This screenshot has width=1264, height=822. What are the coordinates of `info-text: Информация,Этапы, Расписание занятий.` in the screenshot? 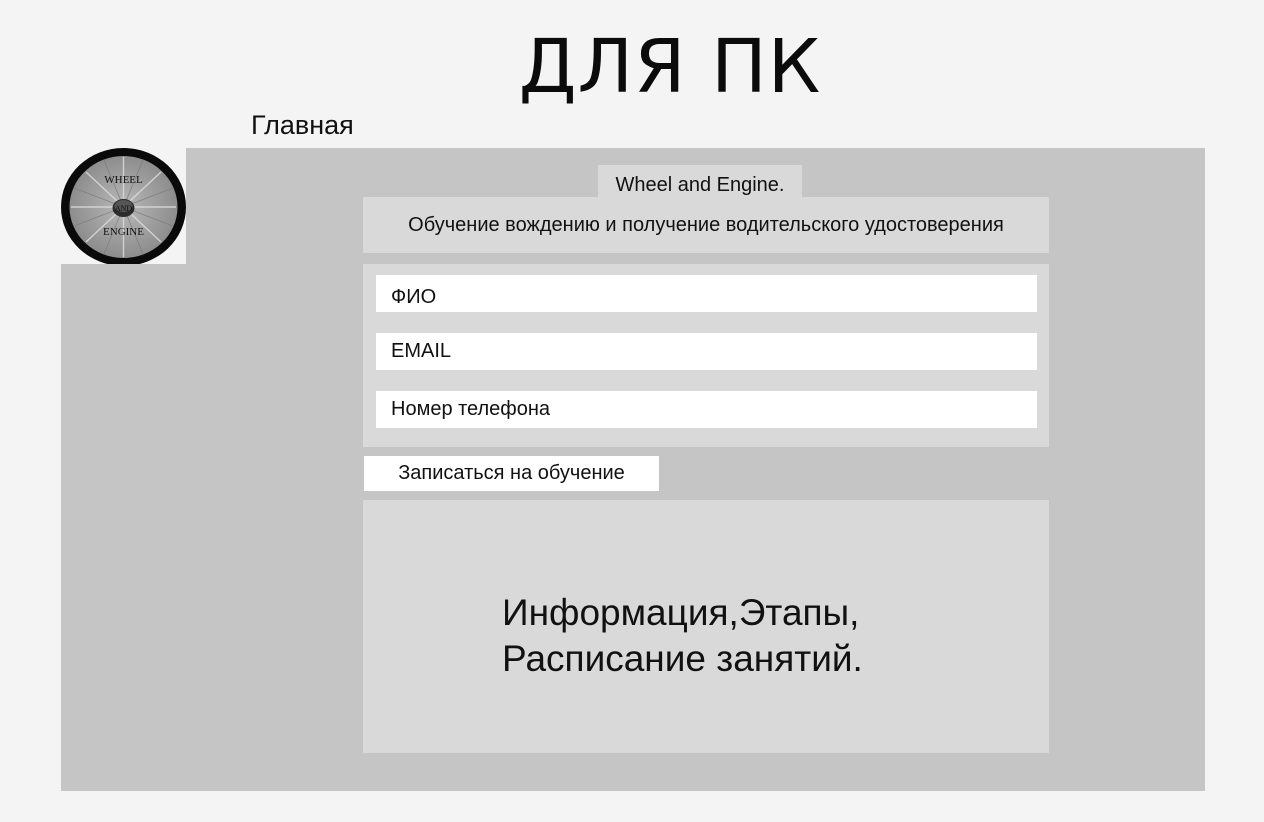 It's located at (682, 636).